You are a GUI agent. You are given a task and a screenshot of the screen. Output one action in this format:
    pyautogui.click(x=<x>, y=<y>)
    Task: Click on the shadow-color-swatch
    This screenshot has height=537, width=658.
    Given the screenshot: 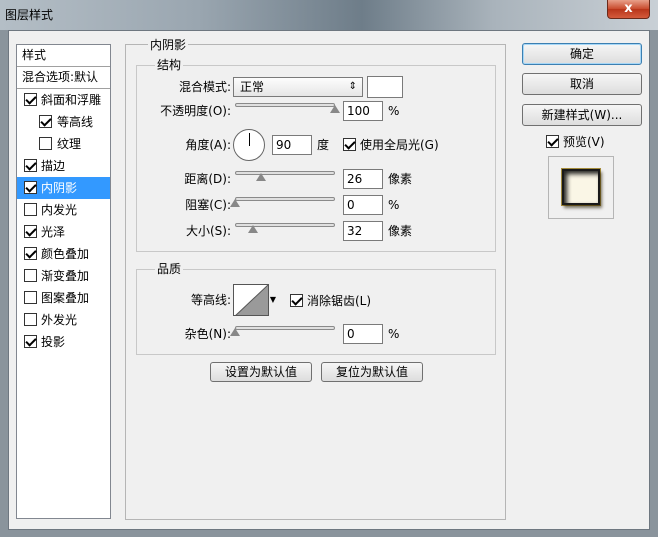 What is the action you would take?
    pyautogui.click(x=385, y=87)
    